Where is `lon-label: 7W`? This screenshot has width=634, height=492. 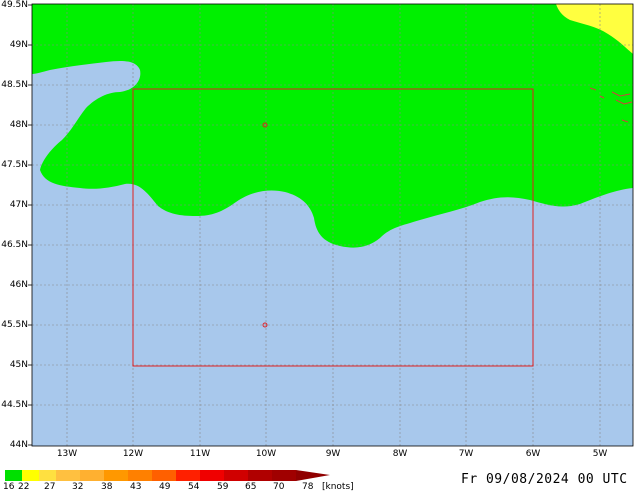
lon-label: 7W is located at coordinates (466, 454).